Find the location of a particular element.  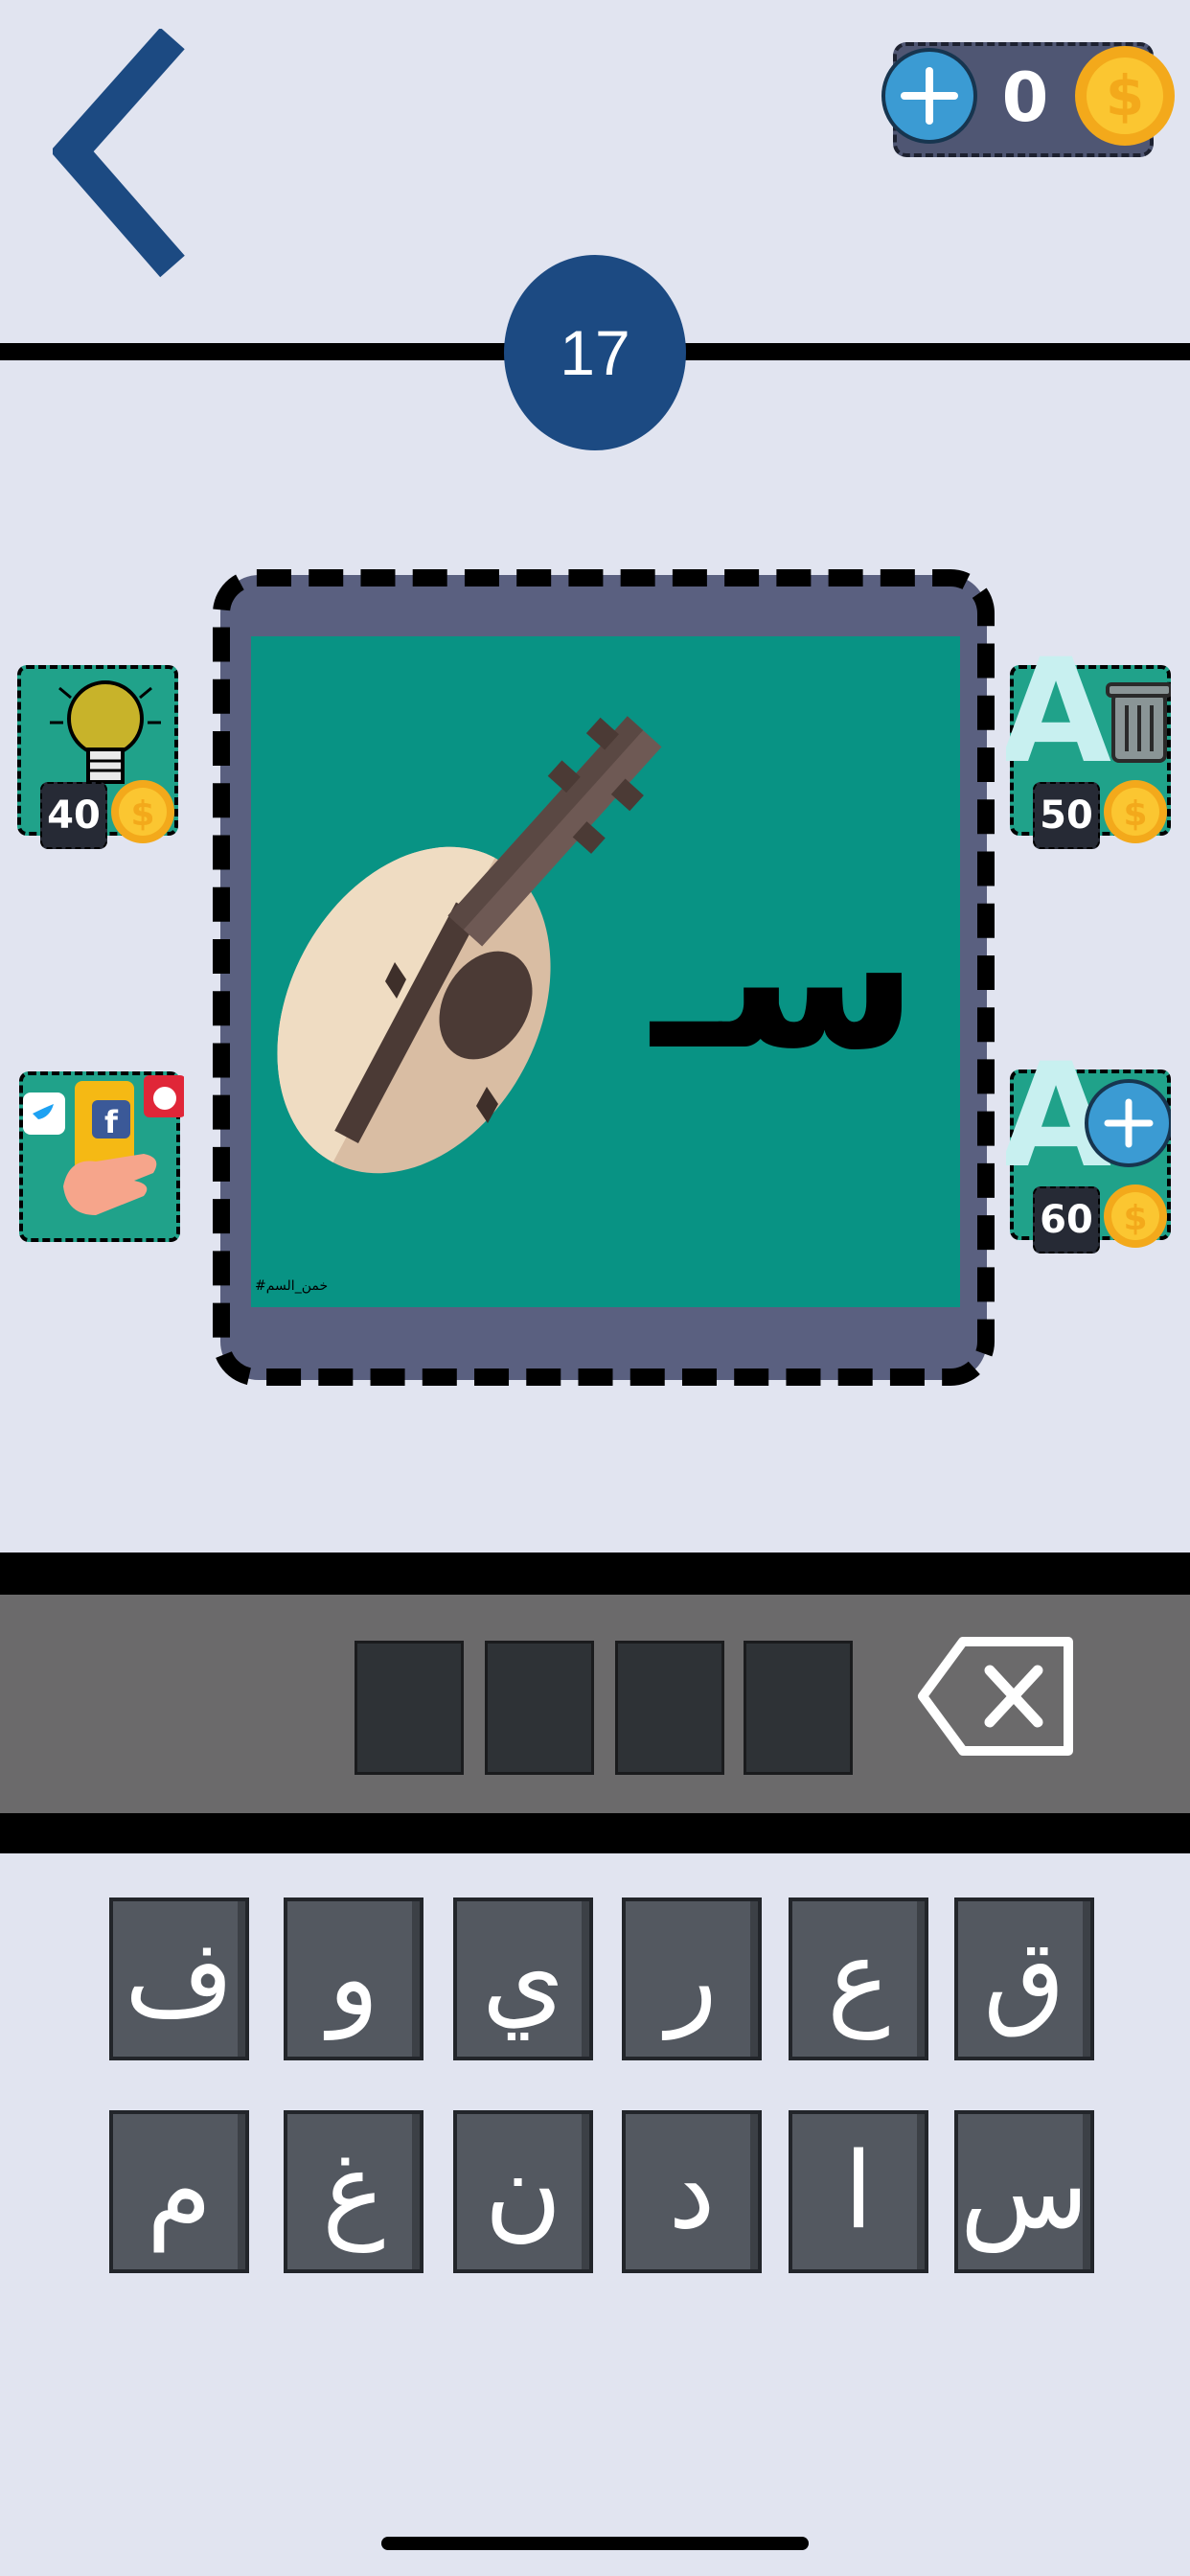

coin-count: 0 is located at coordinates (1025, 97).